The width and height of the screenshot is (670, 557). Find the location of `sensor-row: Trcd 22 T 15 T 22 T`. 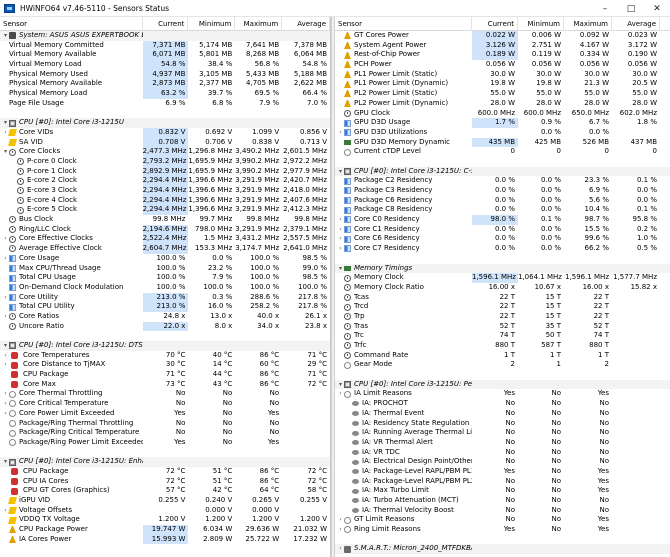

sensor-row: Trcd 22 T 15 T 22 T is located at coordinates (502, 307).